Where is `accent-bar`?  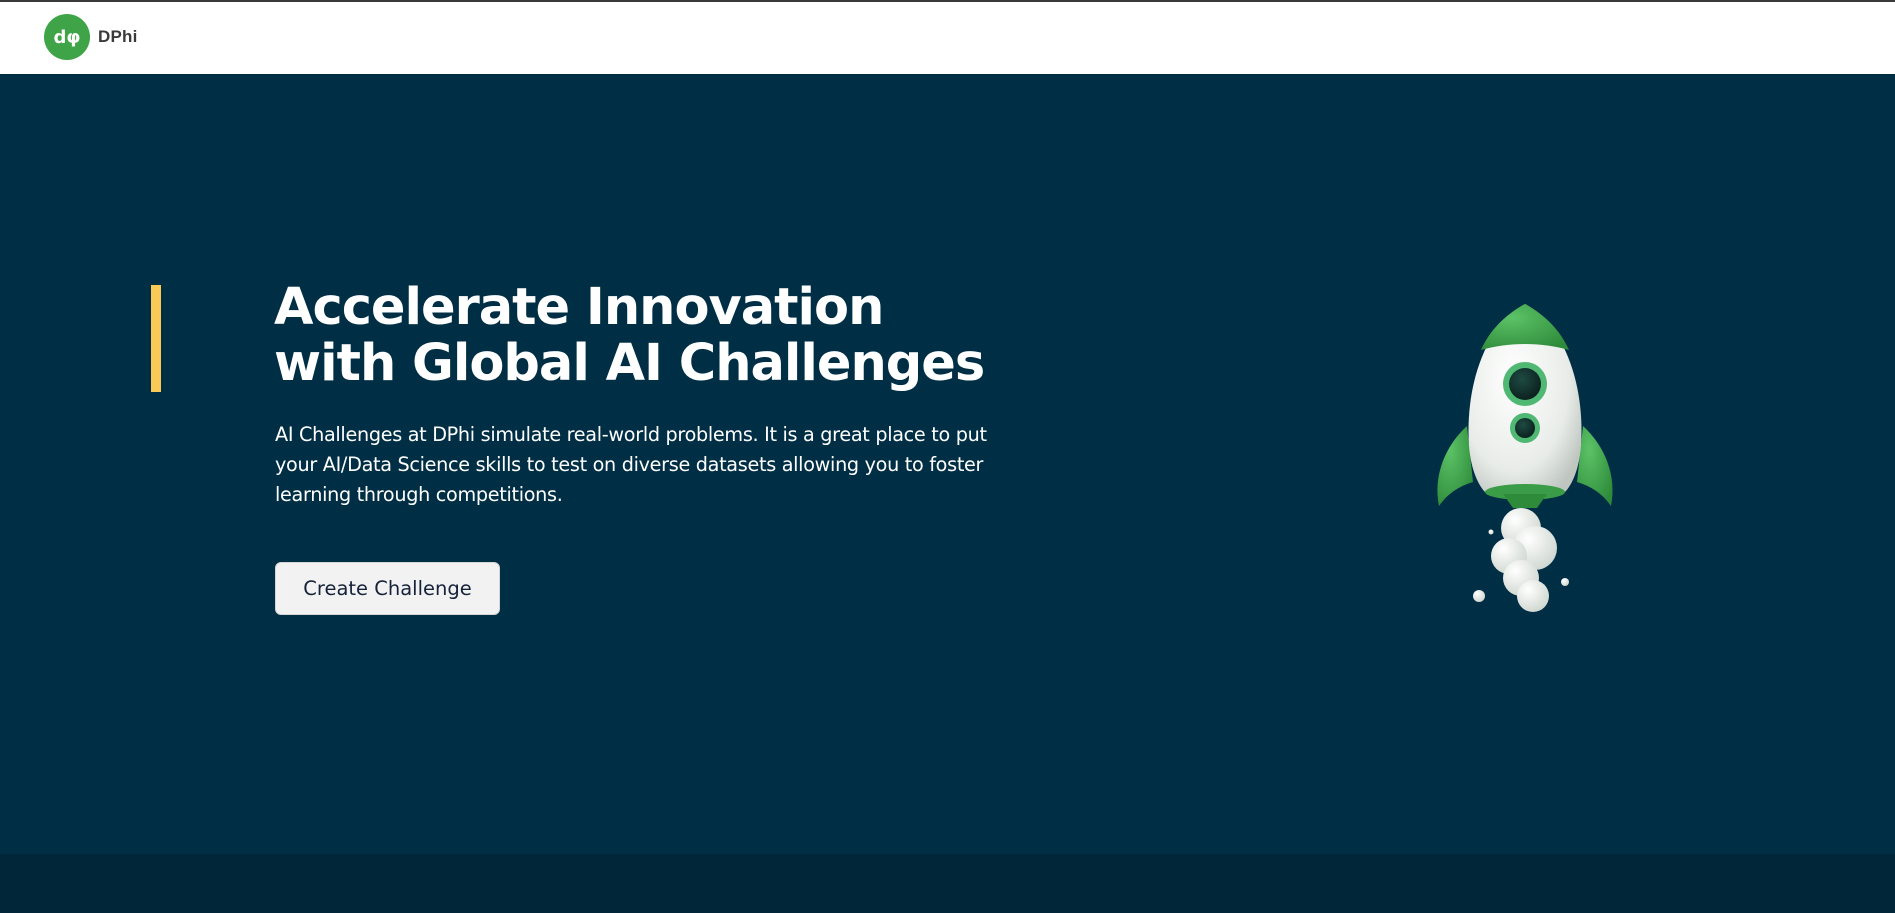 accent-bar is located at coordinates (156, 338).